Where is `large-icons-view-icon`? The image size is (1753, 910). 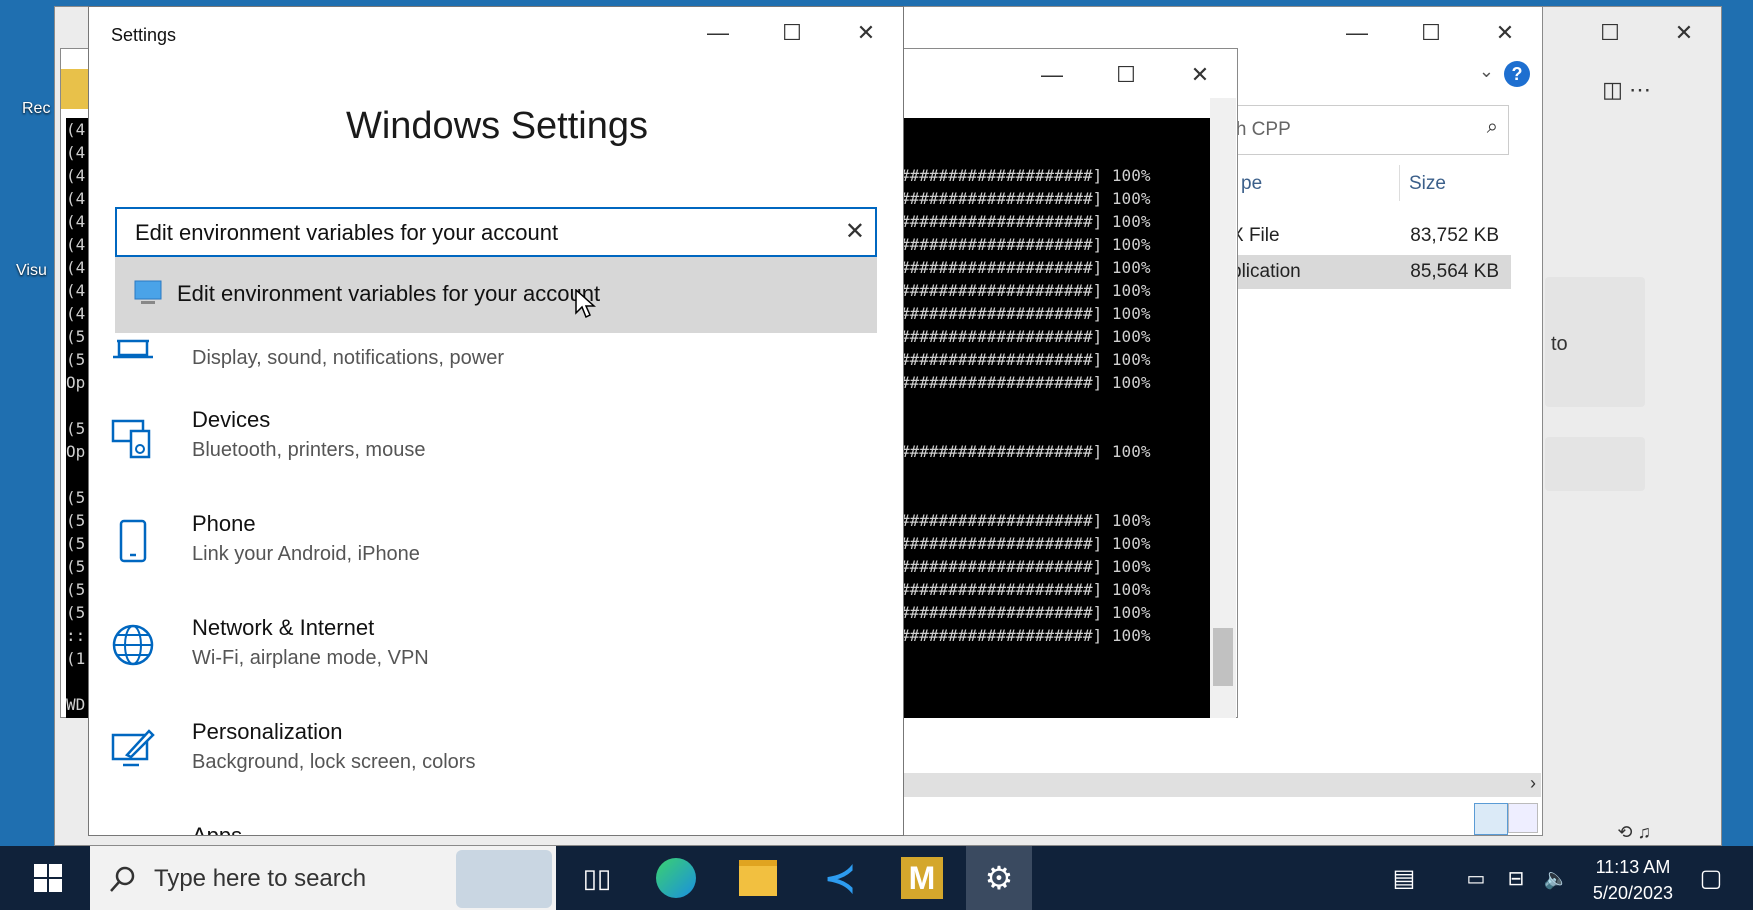
large-icons-view-icon is located at coordinates (1523, 818).